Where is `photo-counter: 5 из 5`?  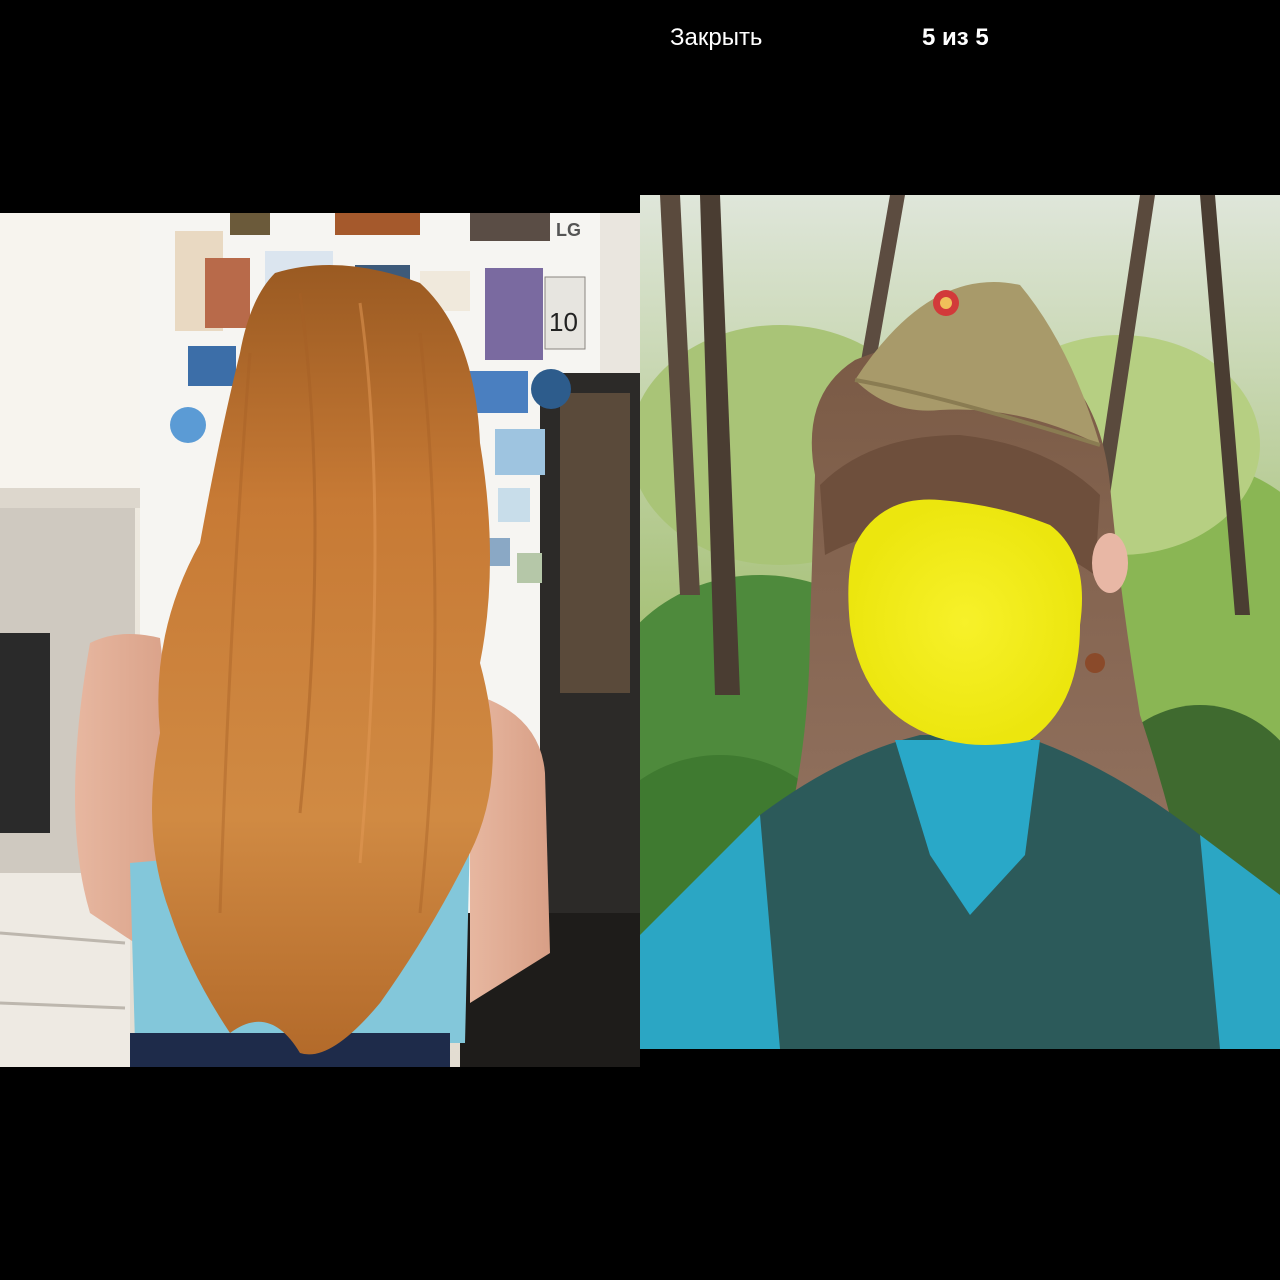
photo-counter: 5 из 5 is located at coordinates (955, 37).